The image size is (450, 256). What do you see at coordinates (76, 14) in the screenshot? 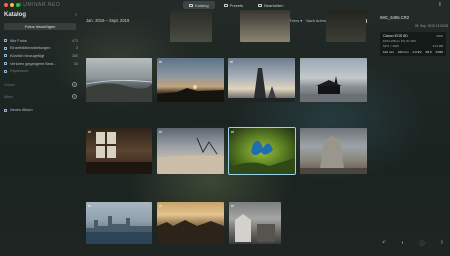
I see `collapse-sidebar-icon: ≡` at bounding box center [76, 14].